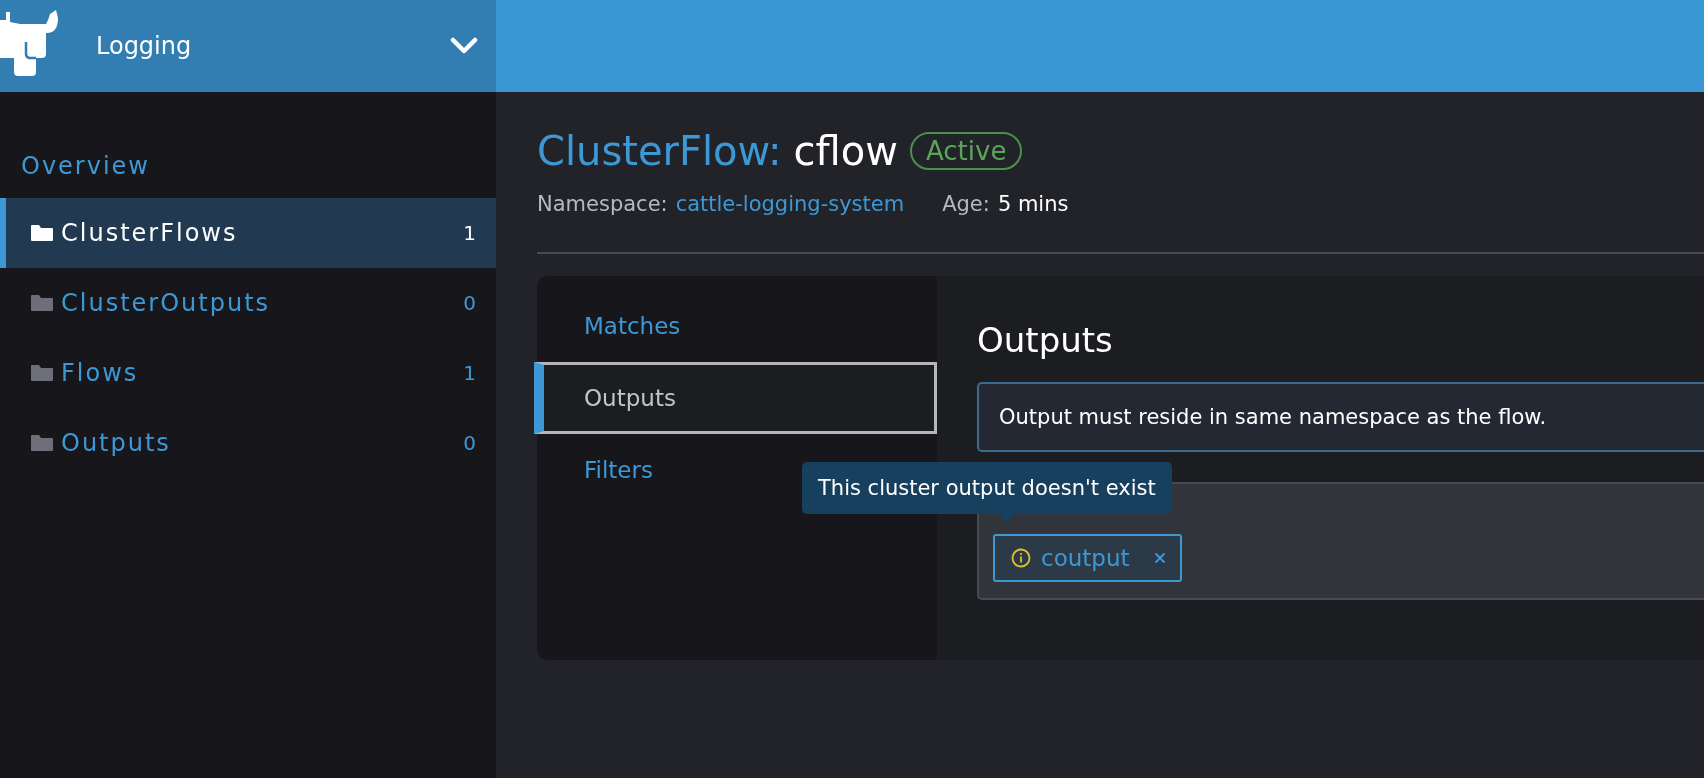 This screenshot has width=1704, height=778. Describe the element at coordinates (602, 204) in the screenshot. I see `namespace-label: Namespace:` at that location.